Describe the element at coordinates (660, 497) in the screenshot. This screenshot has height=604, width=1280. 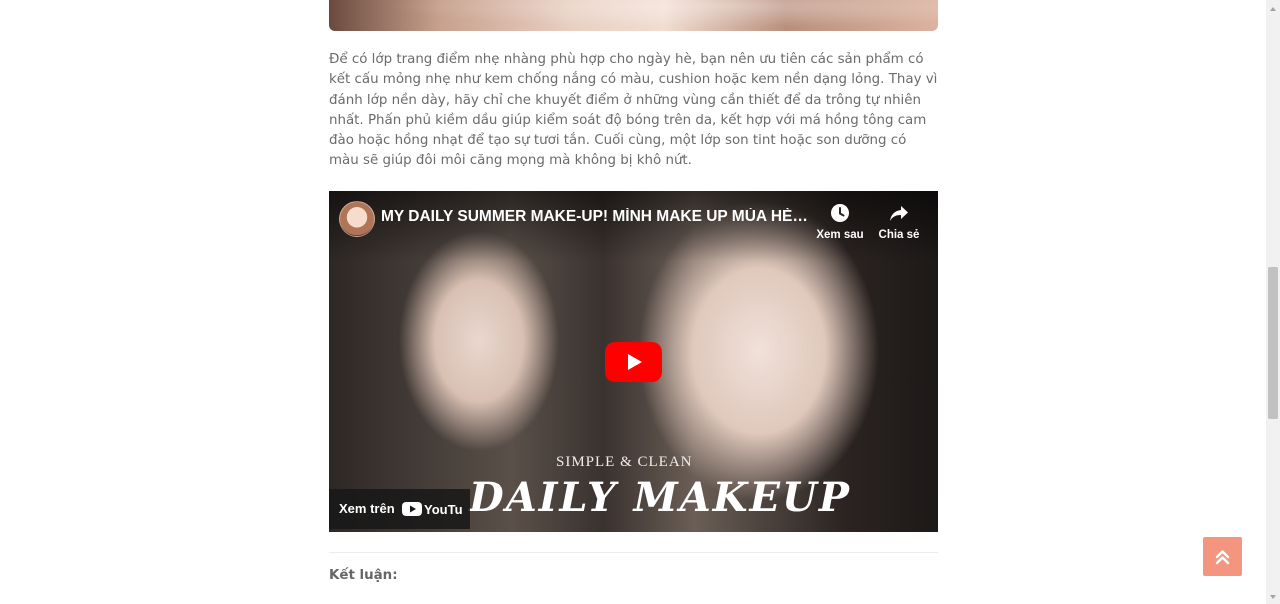
I see `thumbnail-title: DAILY MAKEUP` at that location.